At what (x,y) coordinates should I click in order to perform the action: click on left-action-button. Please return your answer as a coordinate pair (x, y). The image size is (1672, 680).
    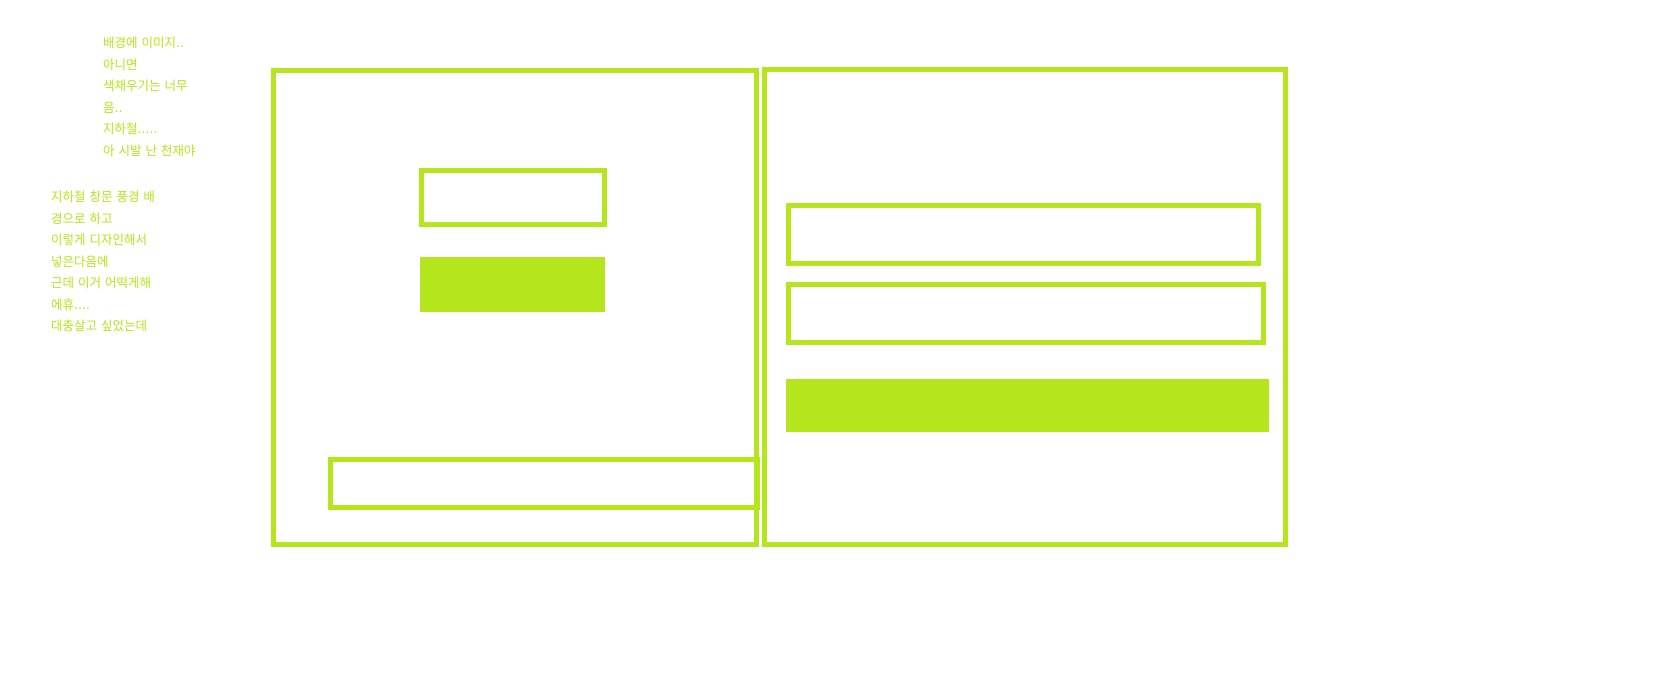
    Looking at the image, I should click on (512, 284).